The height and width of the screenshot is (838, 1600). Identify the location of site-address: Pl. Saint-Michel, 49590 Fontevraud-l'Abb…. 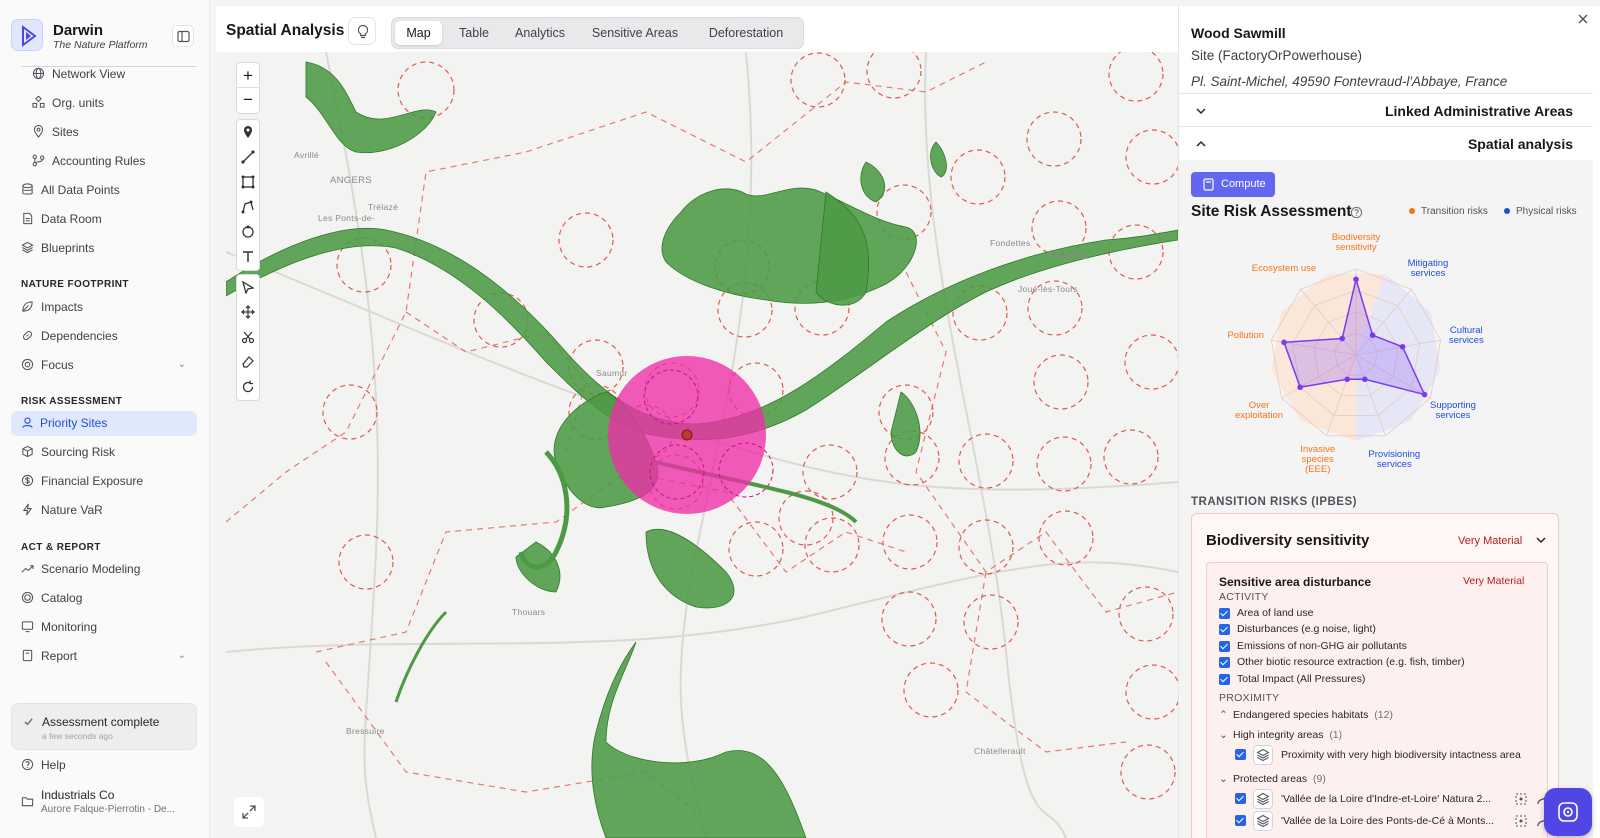
(1349, 81).